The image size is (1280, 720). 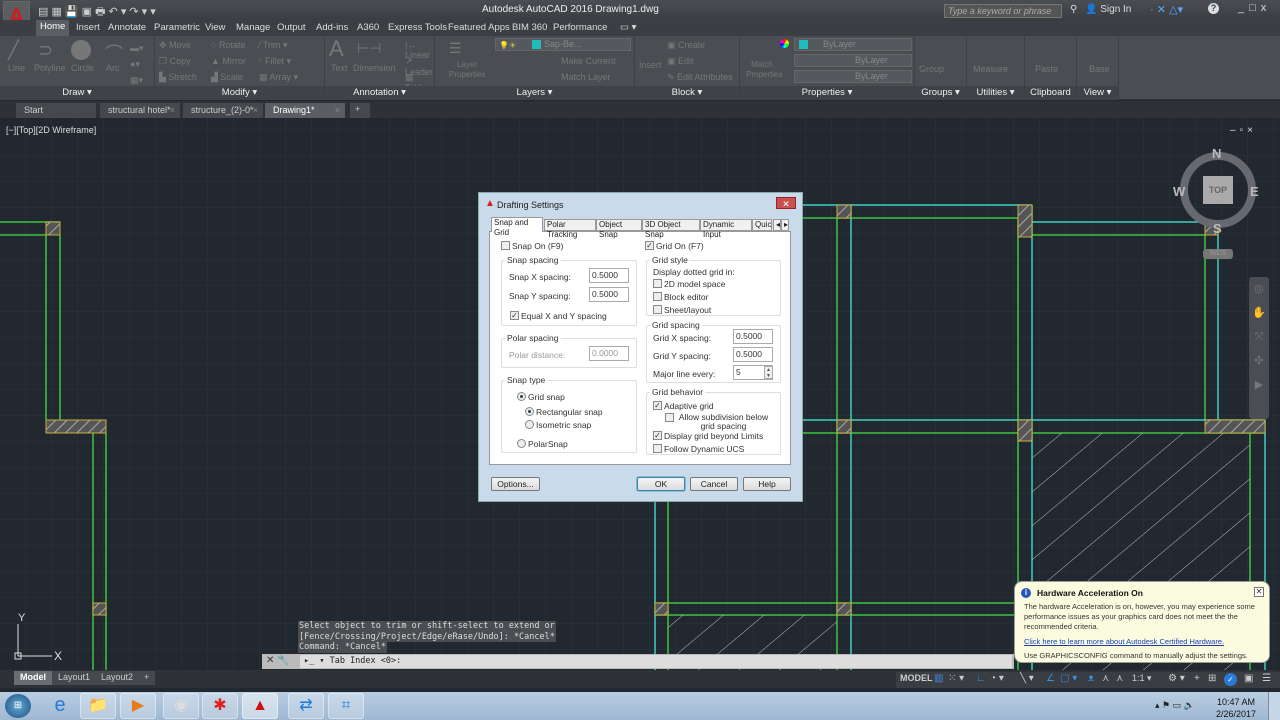 What do you see at coordinates (940, 93) in the screenshot?
I see `groups-panel-label: Groups ▾` at bounding box center [940, 93].